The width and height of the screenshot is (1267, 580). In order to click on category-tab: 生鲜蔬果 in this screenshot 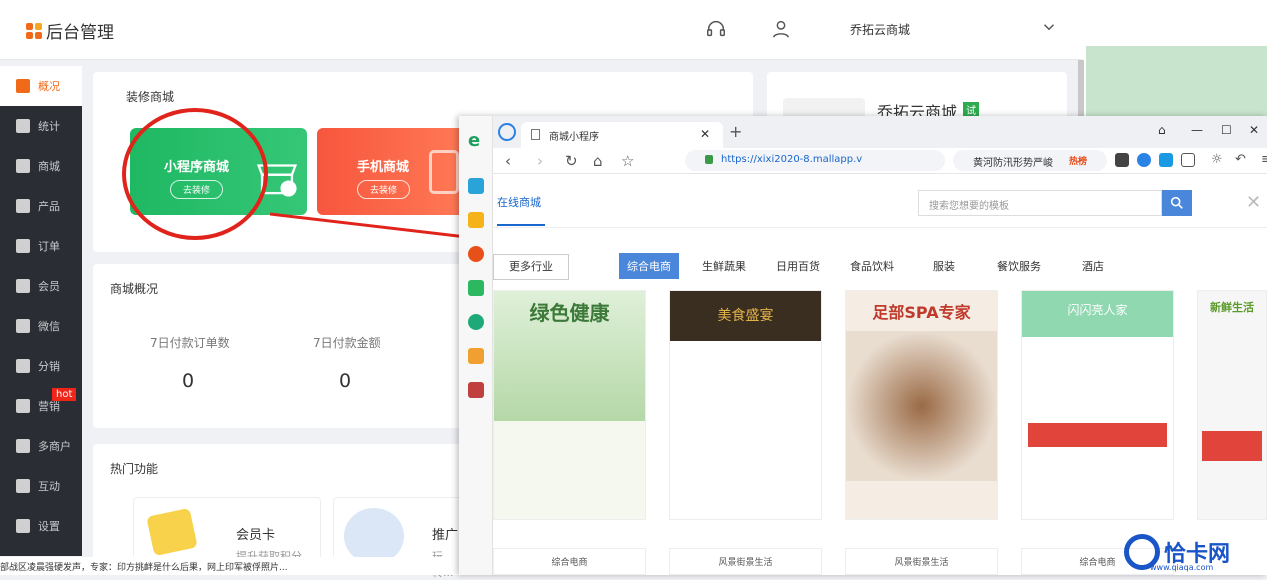, I will do `click(724, 266)`.